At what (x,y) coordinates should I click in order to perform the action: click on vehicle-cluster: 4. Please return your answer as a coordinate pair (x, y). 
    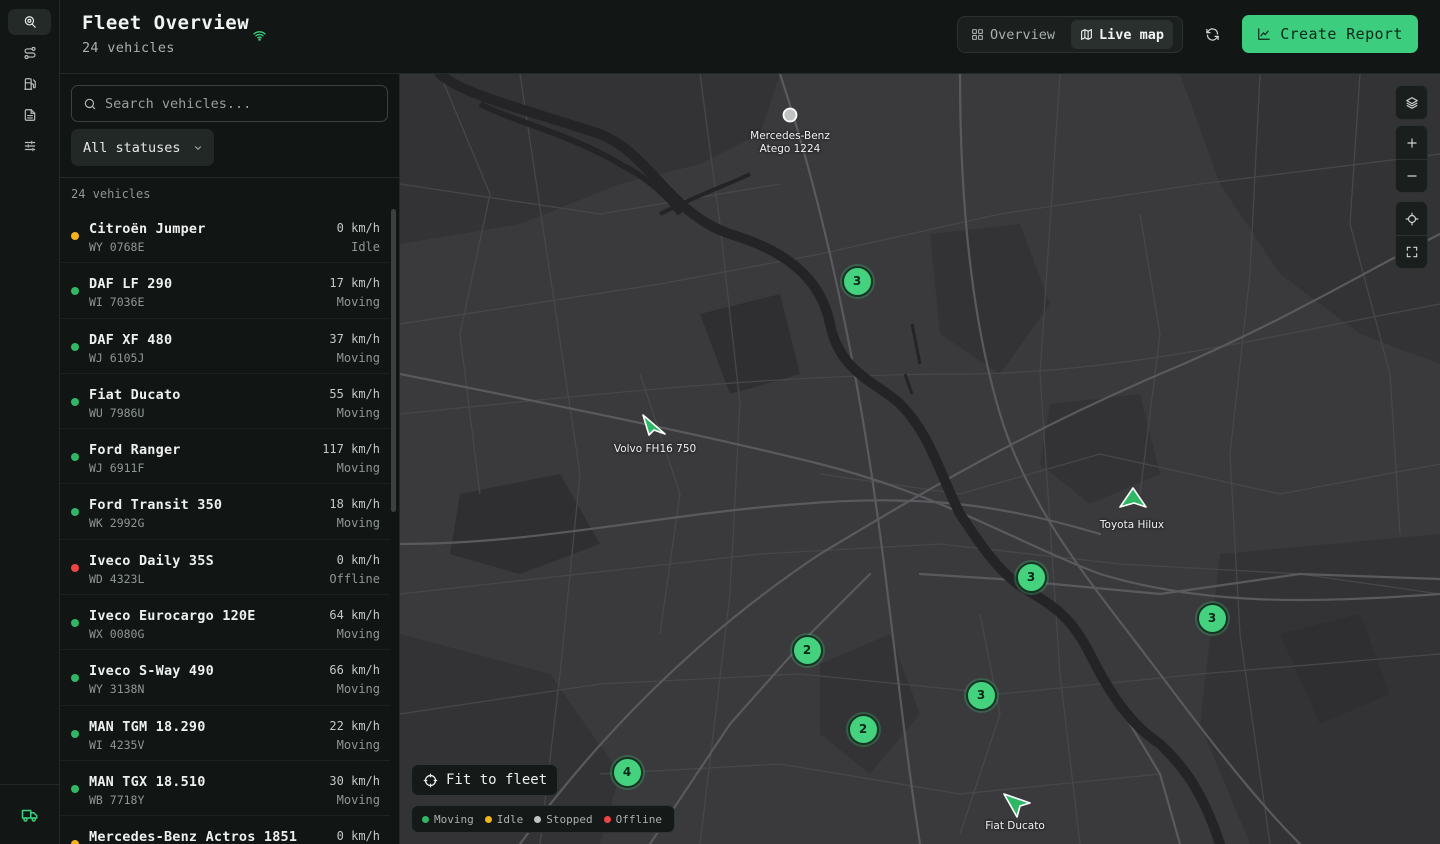
    Looking at the image, I should click on (627, 772).